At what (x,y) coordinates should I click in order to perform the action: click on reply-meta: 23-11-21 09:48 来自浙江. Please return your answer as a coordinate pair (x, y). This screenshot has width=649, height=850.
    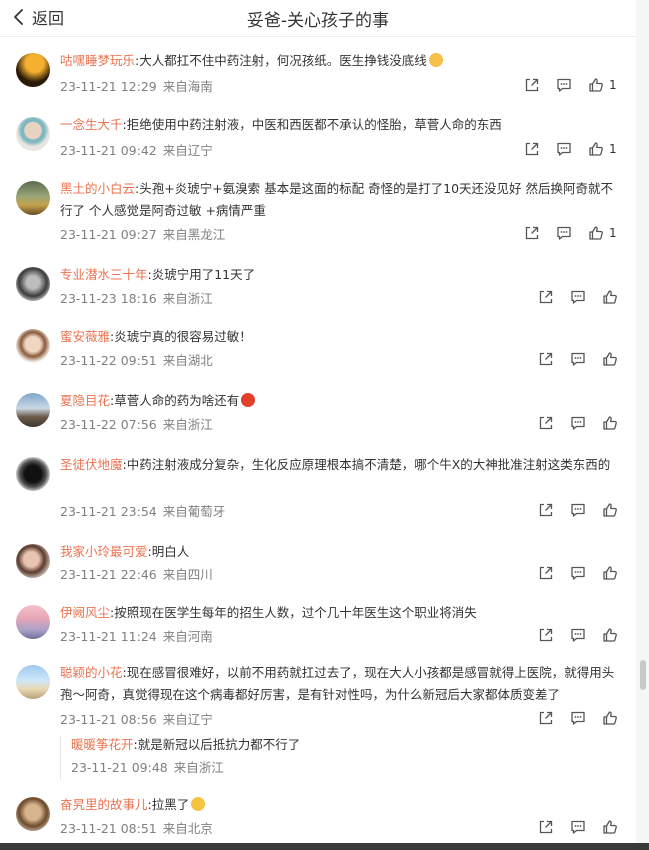
    Looking at the image, I should click on (147, 766).